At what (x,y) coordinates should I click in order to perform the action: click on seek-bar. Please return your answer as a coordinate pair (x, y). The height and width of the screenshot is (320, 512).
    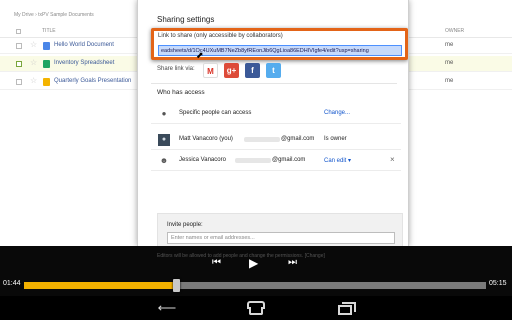
    Looking at the image, I should click on (255, 285).